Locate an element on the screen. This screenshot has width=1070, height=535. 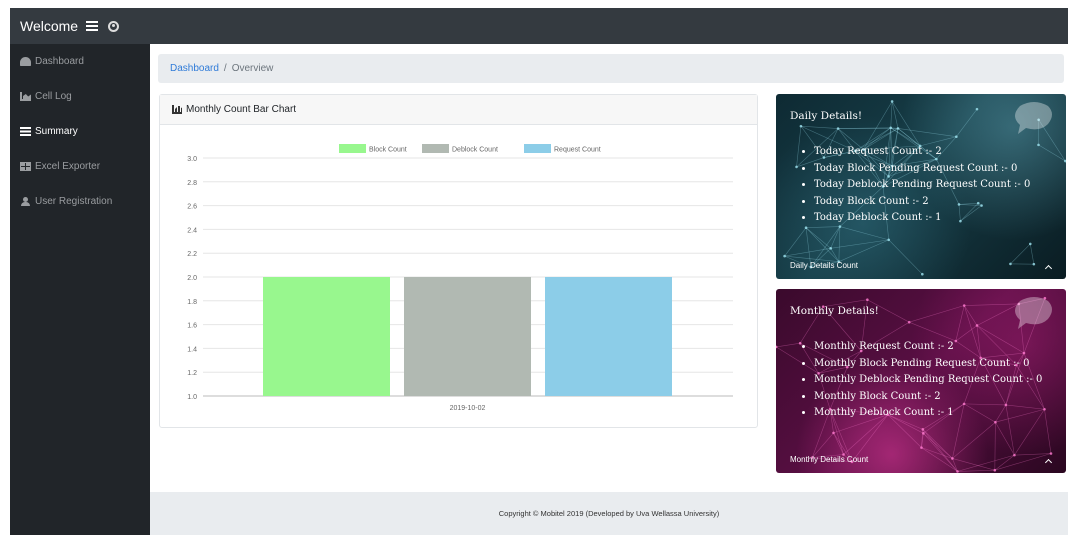
list-item: Today Block Count :- 2 is located at coordinates (922, 202).